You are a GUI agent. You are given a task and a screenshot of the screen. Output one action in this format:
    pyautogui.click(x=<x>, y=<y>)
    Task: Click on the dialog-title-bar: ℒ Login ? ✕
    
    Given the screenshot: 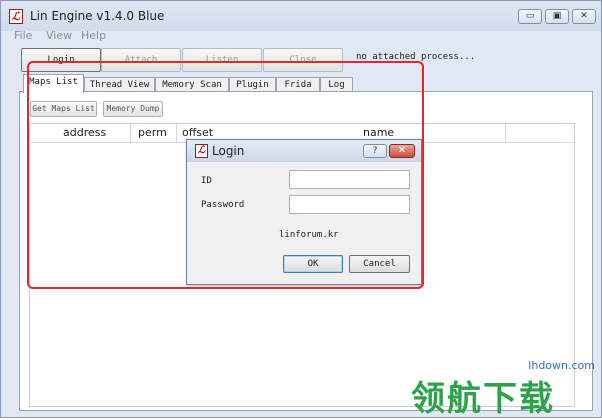 What is the action you would take?
    pyautogui.click(x=304, y=151)
    